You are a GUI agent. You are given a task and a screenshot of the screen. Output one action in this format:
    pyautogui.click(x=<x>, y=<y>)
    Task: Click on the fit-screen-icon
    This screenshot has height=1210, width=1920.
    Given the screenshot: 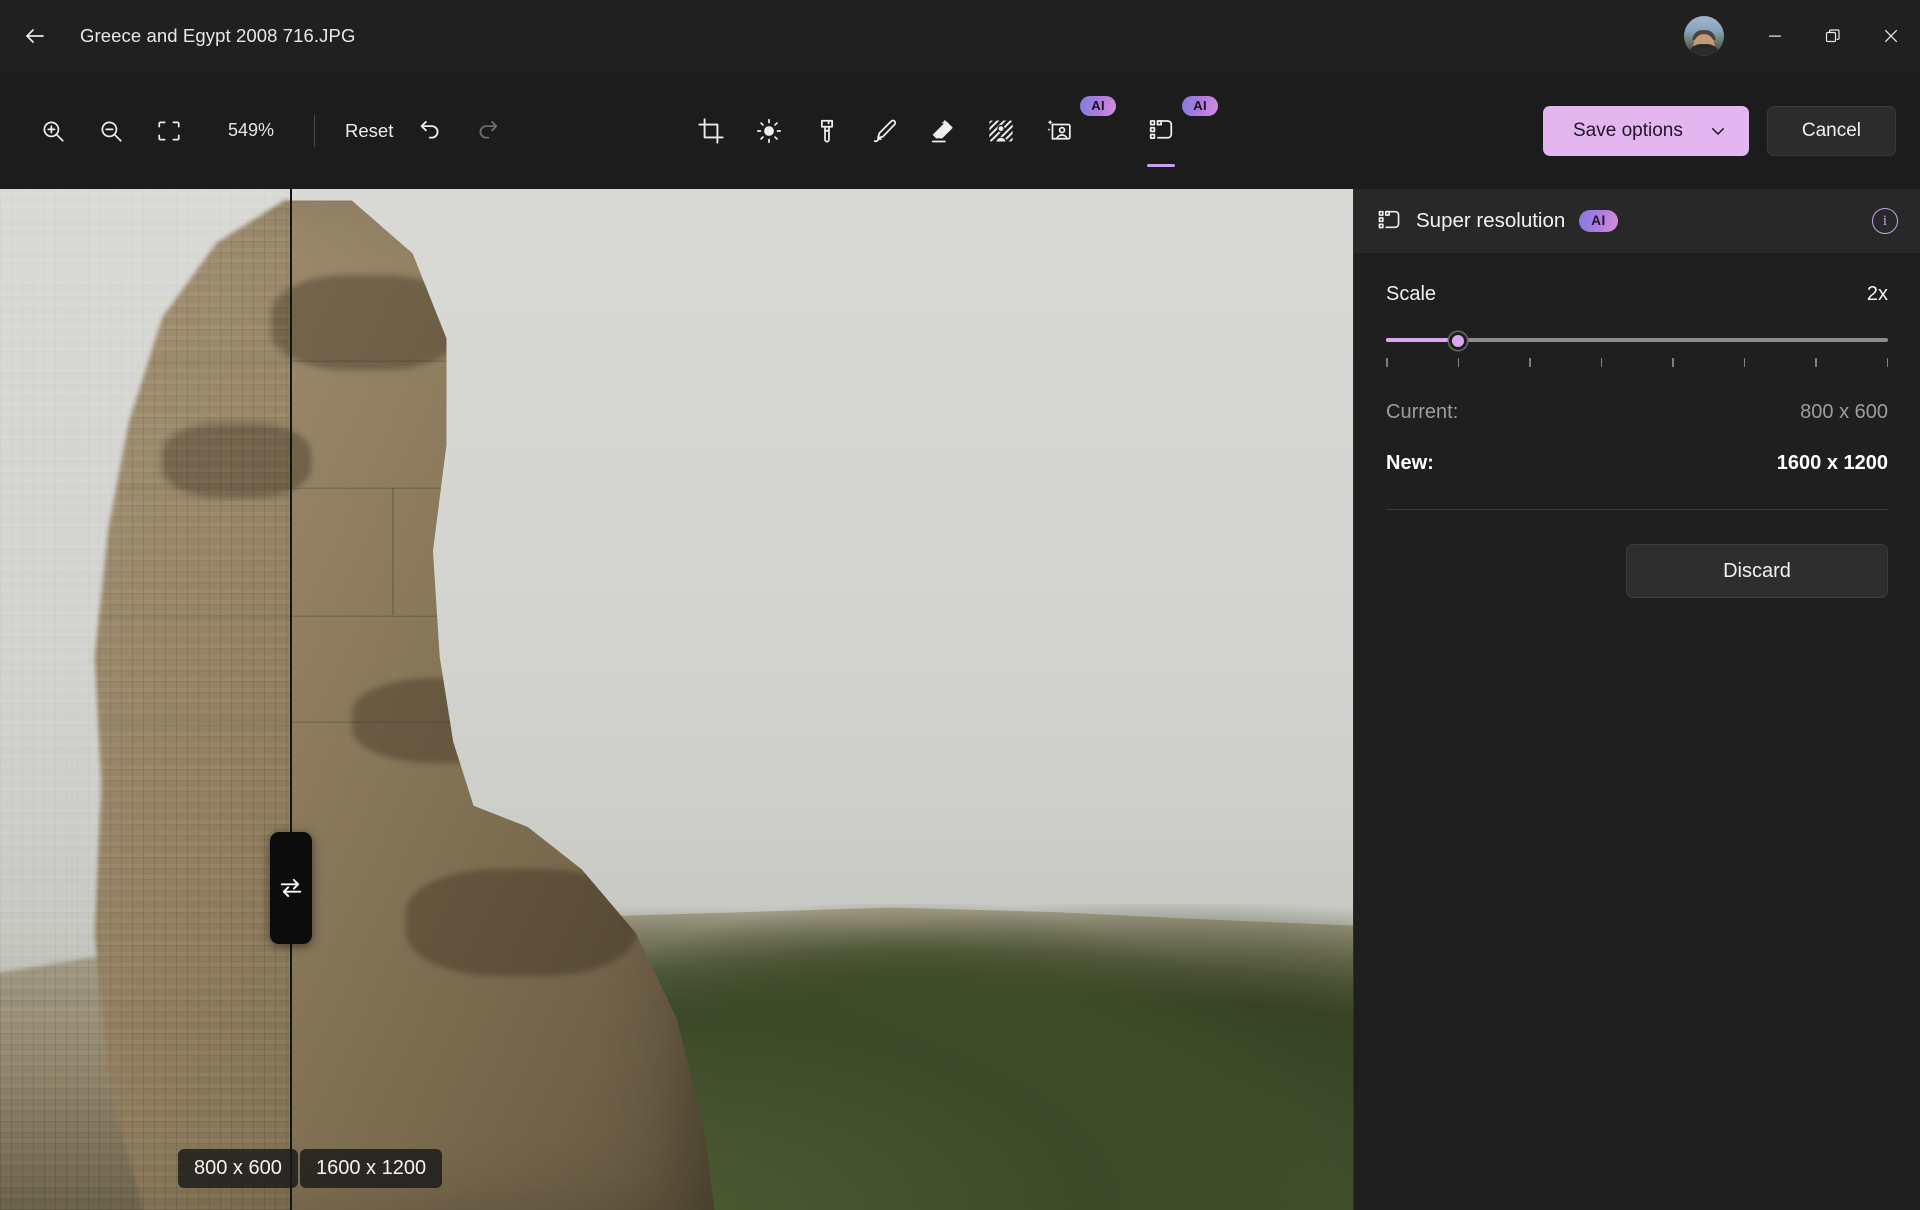 What is the action you would take?
    pyautogui.click(x=169, y=130)
    